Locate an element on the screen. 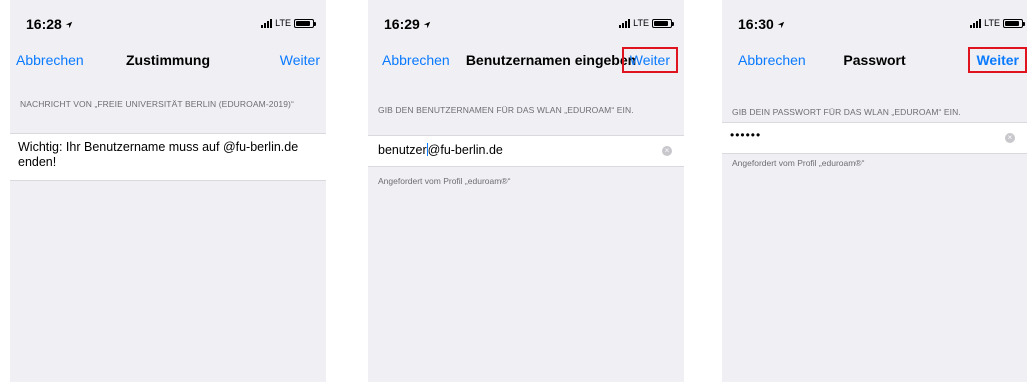  password-mask: •••••• is located at coordinates (746, 135).